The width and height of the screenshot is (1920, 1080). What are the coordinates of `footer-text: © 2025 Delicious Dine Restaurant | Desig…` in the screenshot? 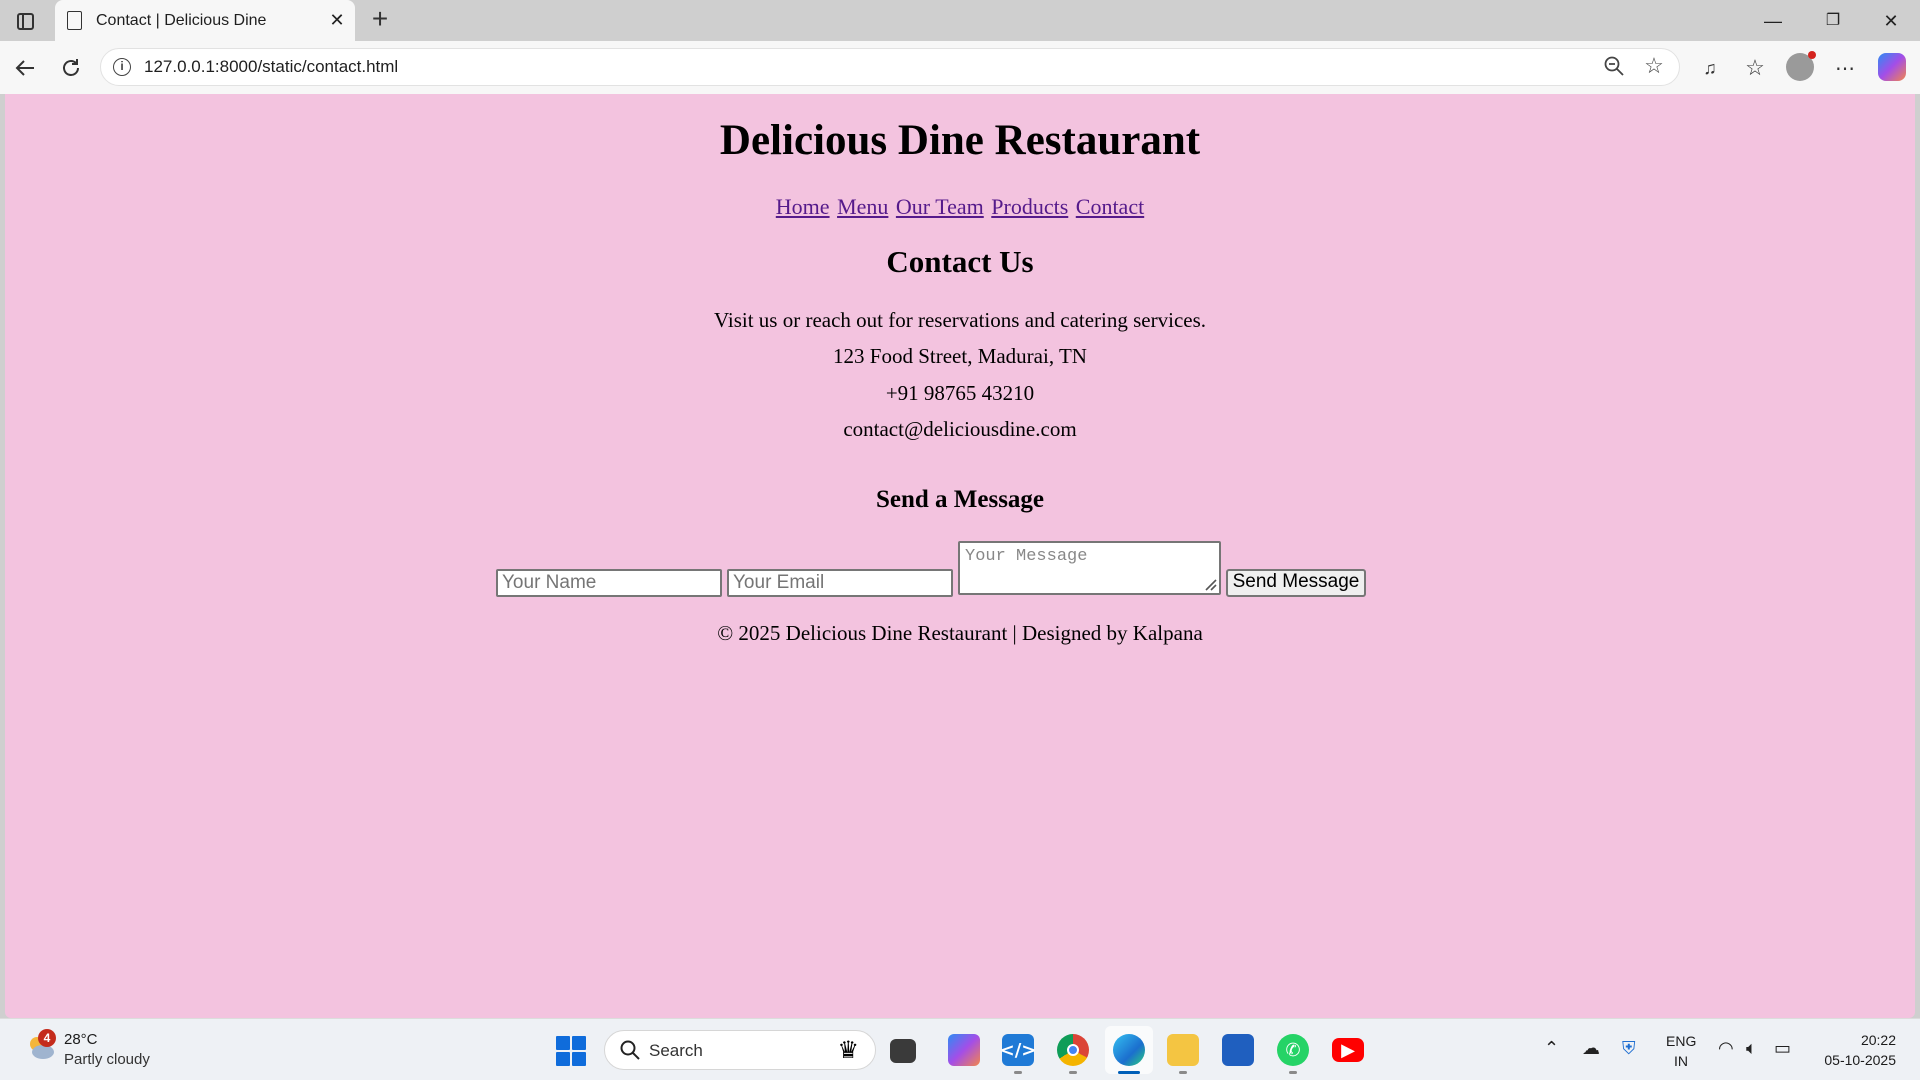 It's located at (960, 633).